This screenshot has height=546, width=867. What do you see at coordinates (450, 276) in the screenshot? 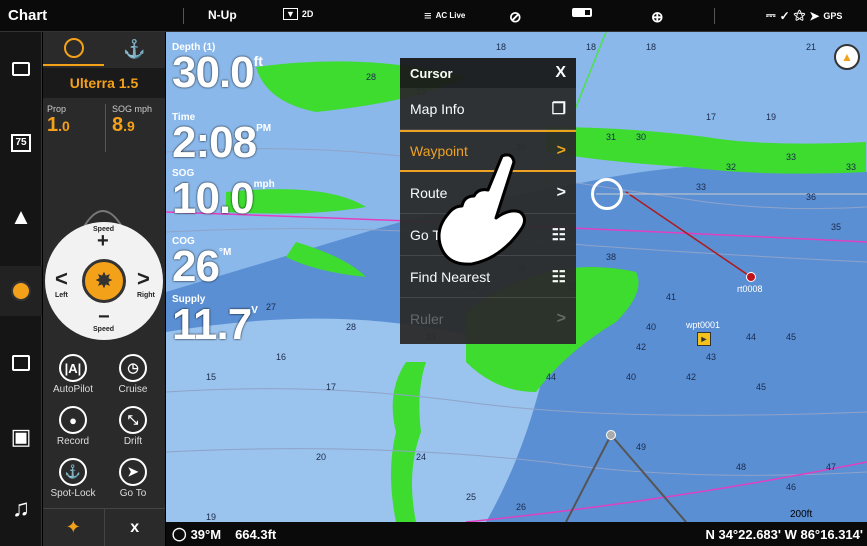
I see `menu-item-label: Find Nearest` at bounding box center [450, 276].